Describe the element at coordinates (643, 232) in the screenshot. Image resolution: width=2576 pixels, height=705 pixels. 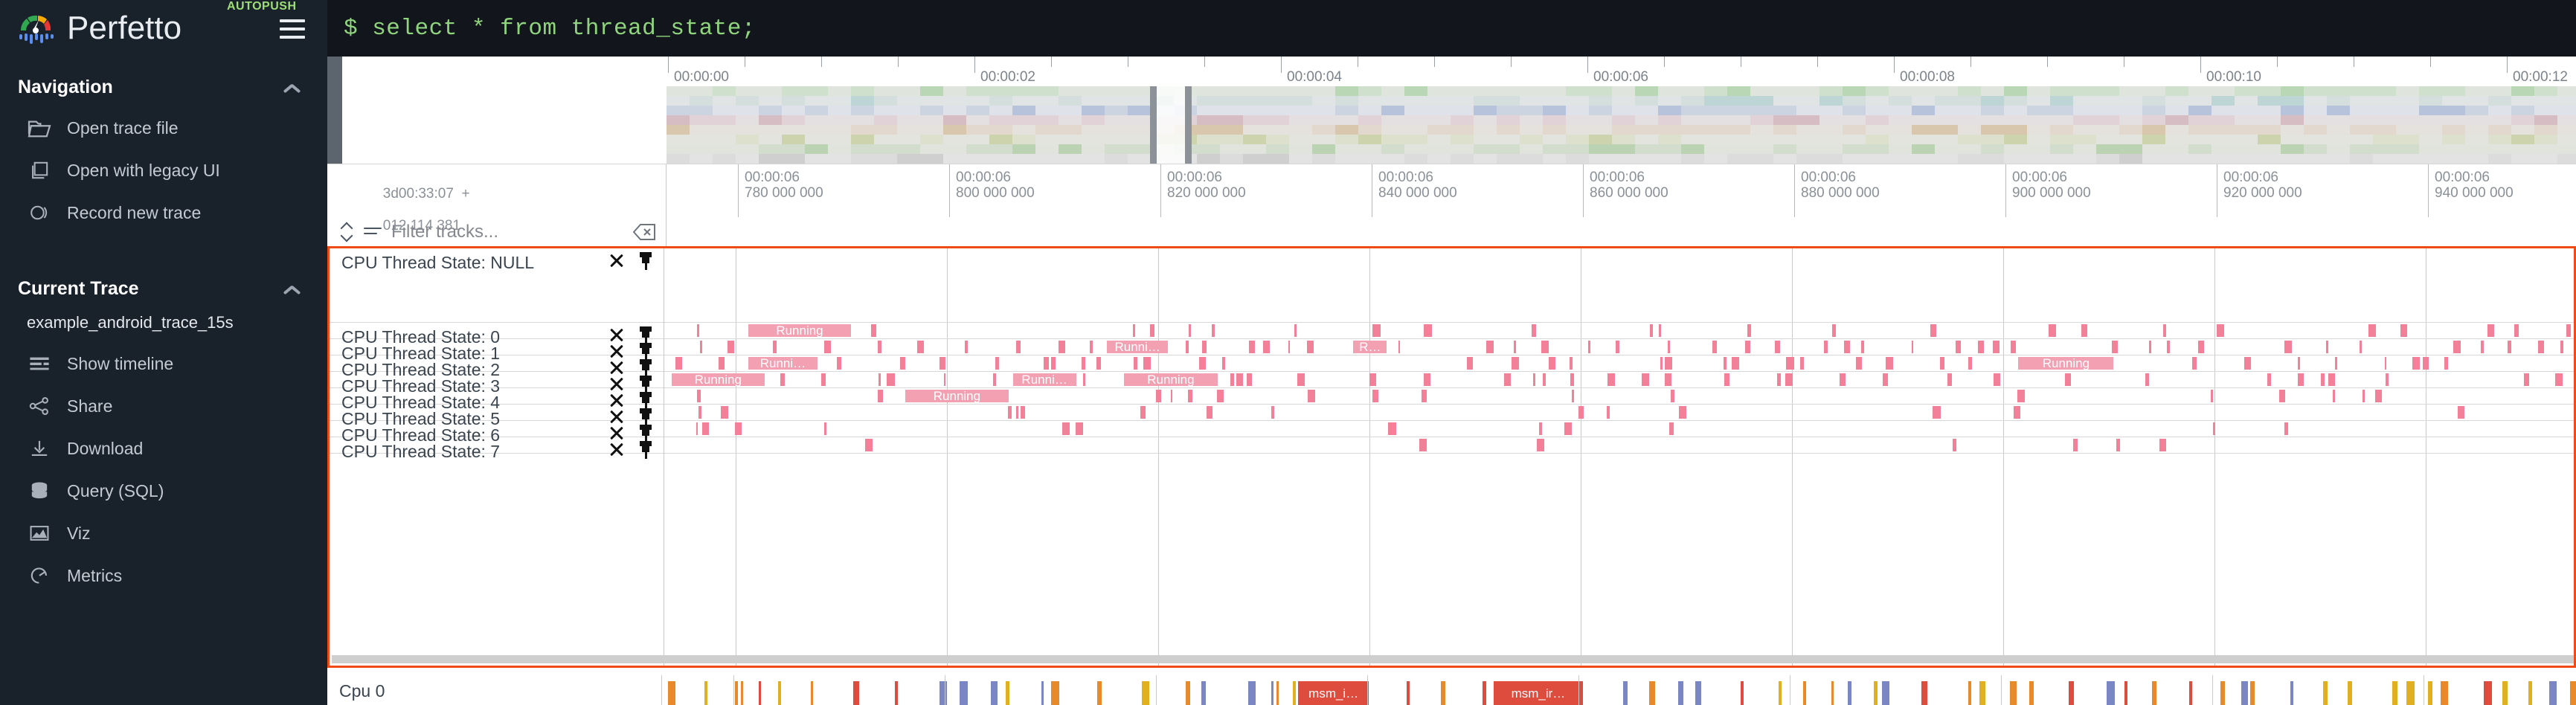
I see `backspace-icon` at that location.